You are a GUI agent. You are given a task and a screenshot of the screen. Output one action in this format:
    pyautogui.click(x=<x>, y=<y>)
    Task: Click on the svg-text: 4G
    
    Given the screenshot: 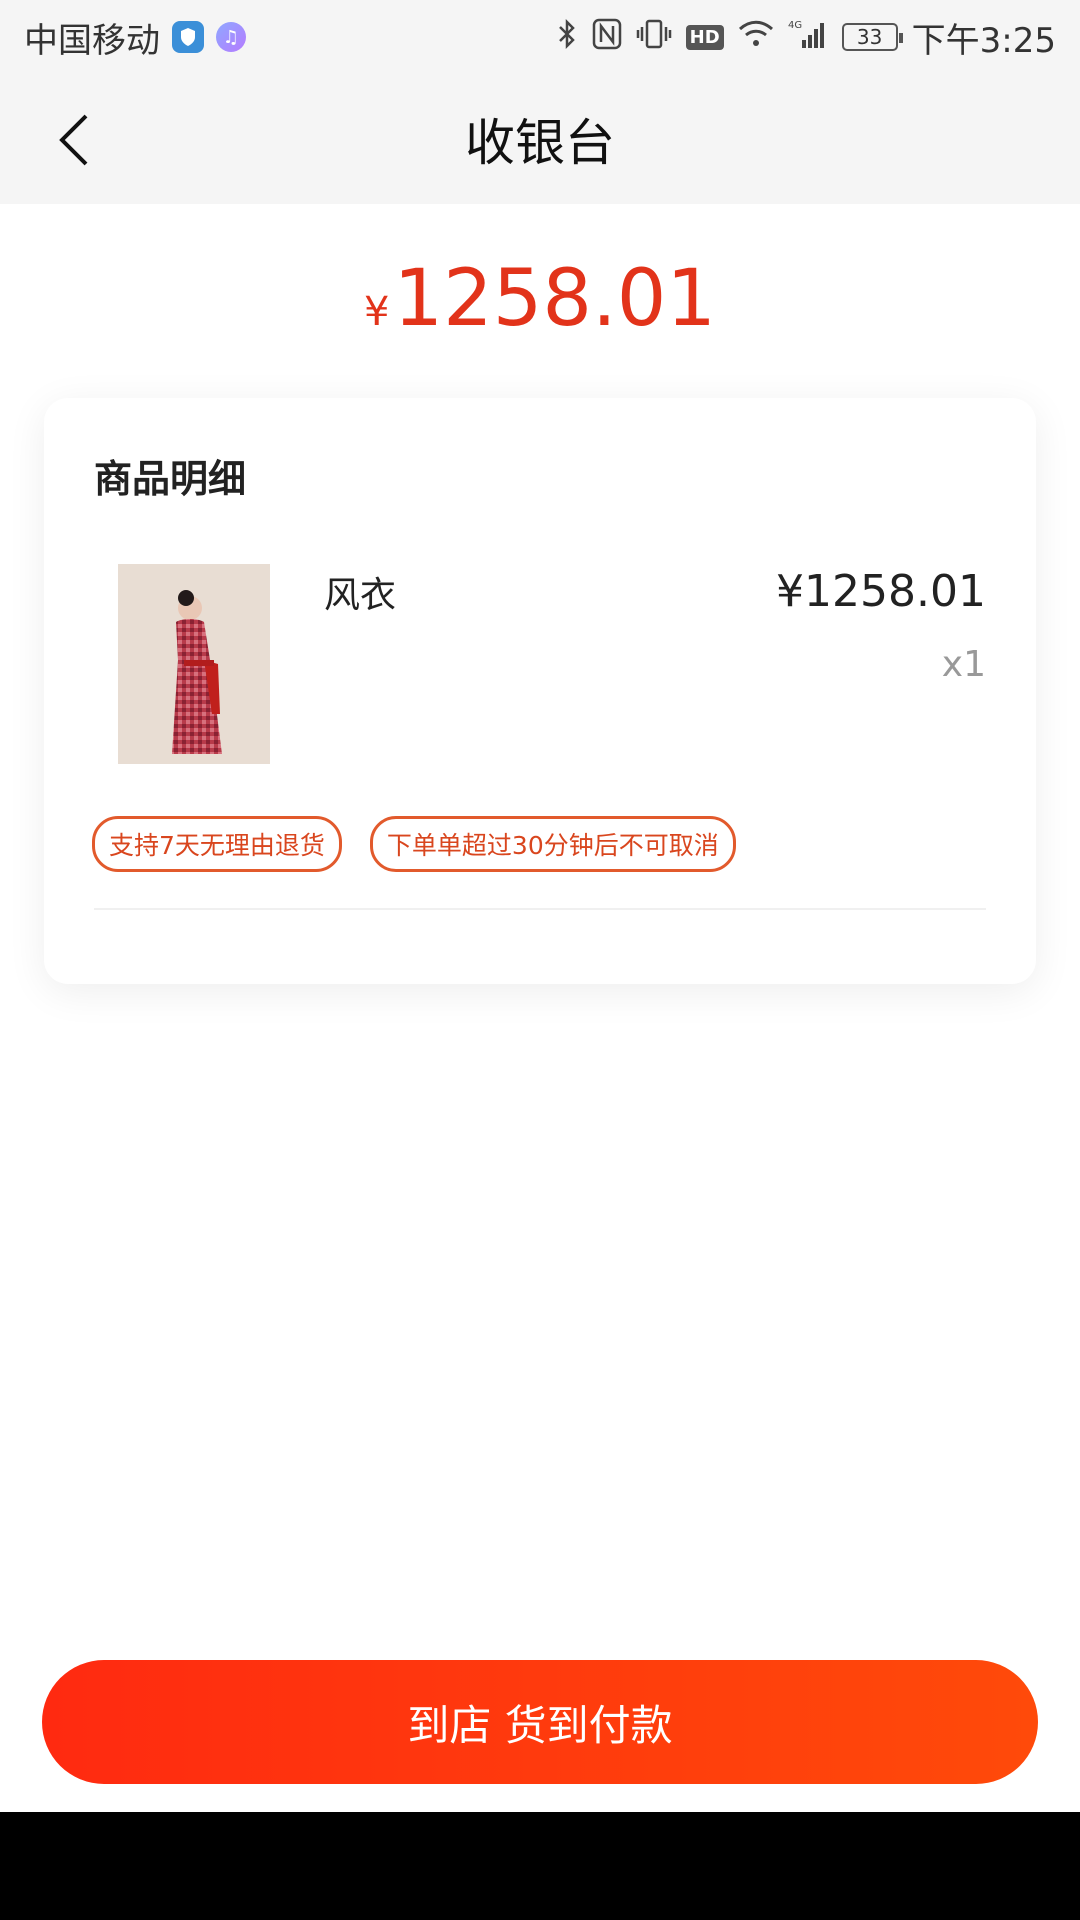 What is the action you would take?
    pyautogui.click(x=795, y=25)
    